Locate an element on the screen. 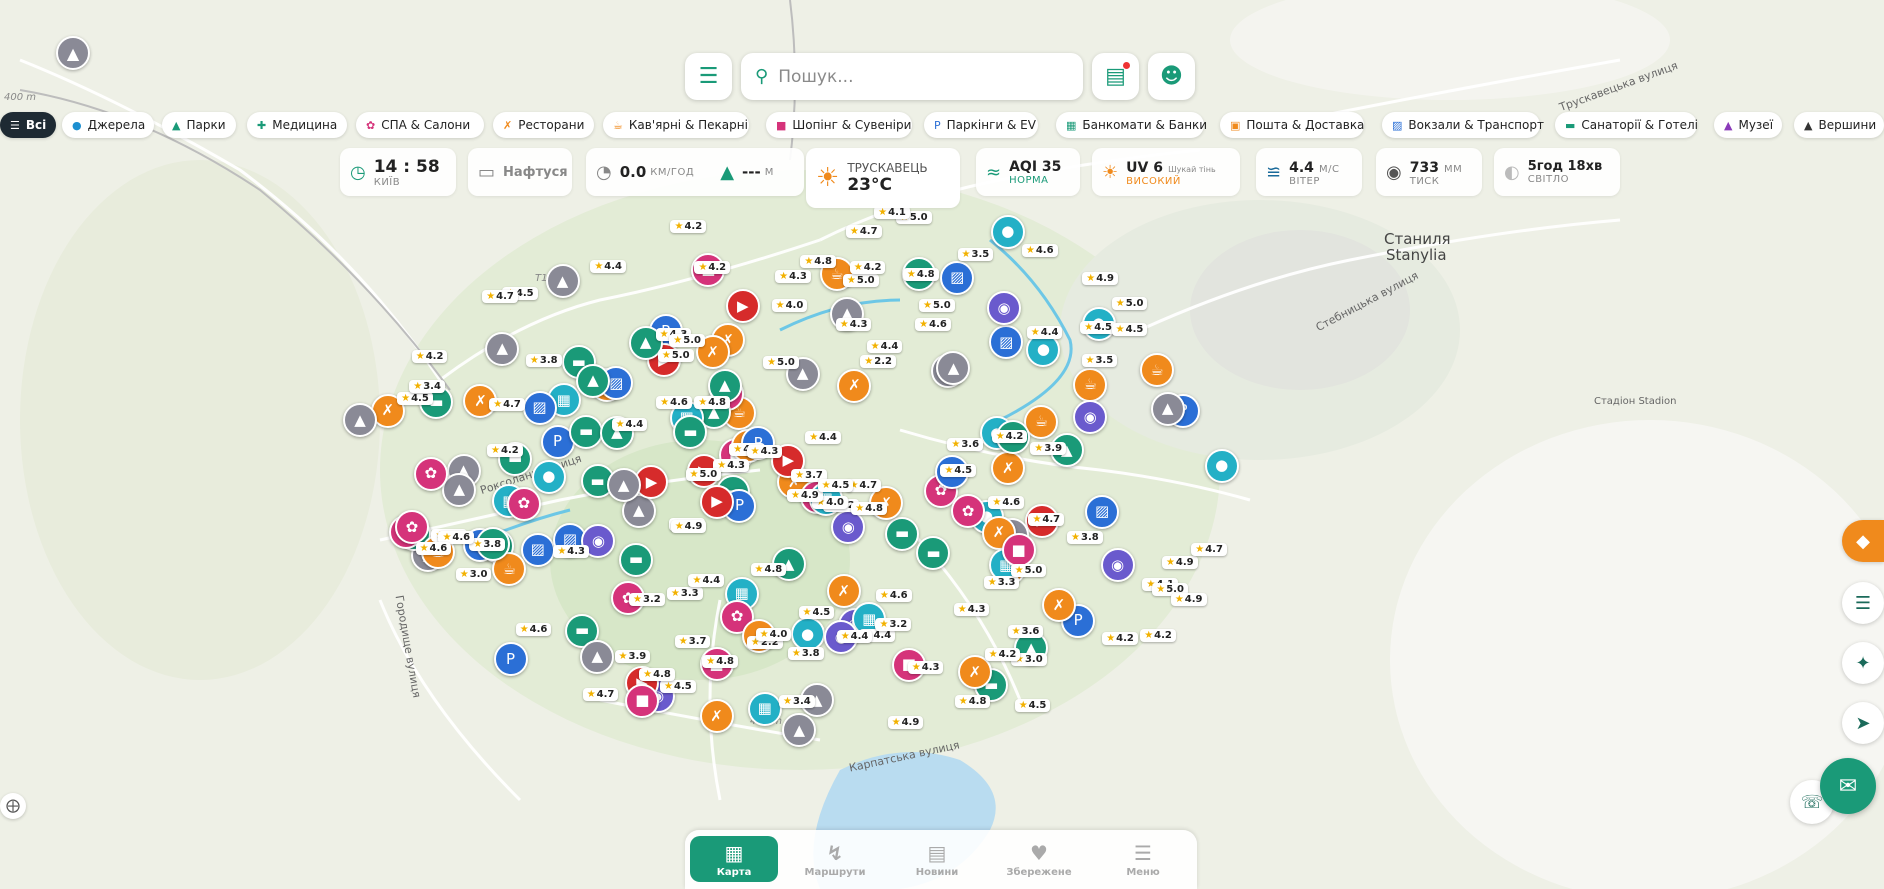 The image size is (1884, 889). weather-card: ☀ ТРУСКАВЕЦЬ 23°C is located at coordinates (883, 178).